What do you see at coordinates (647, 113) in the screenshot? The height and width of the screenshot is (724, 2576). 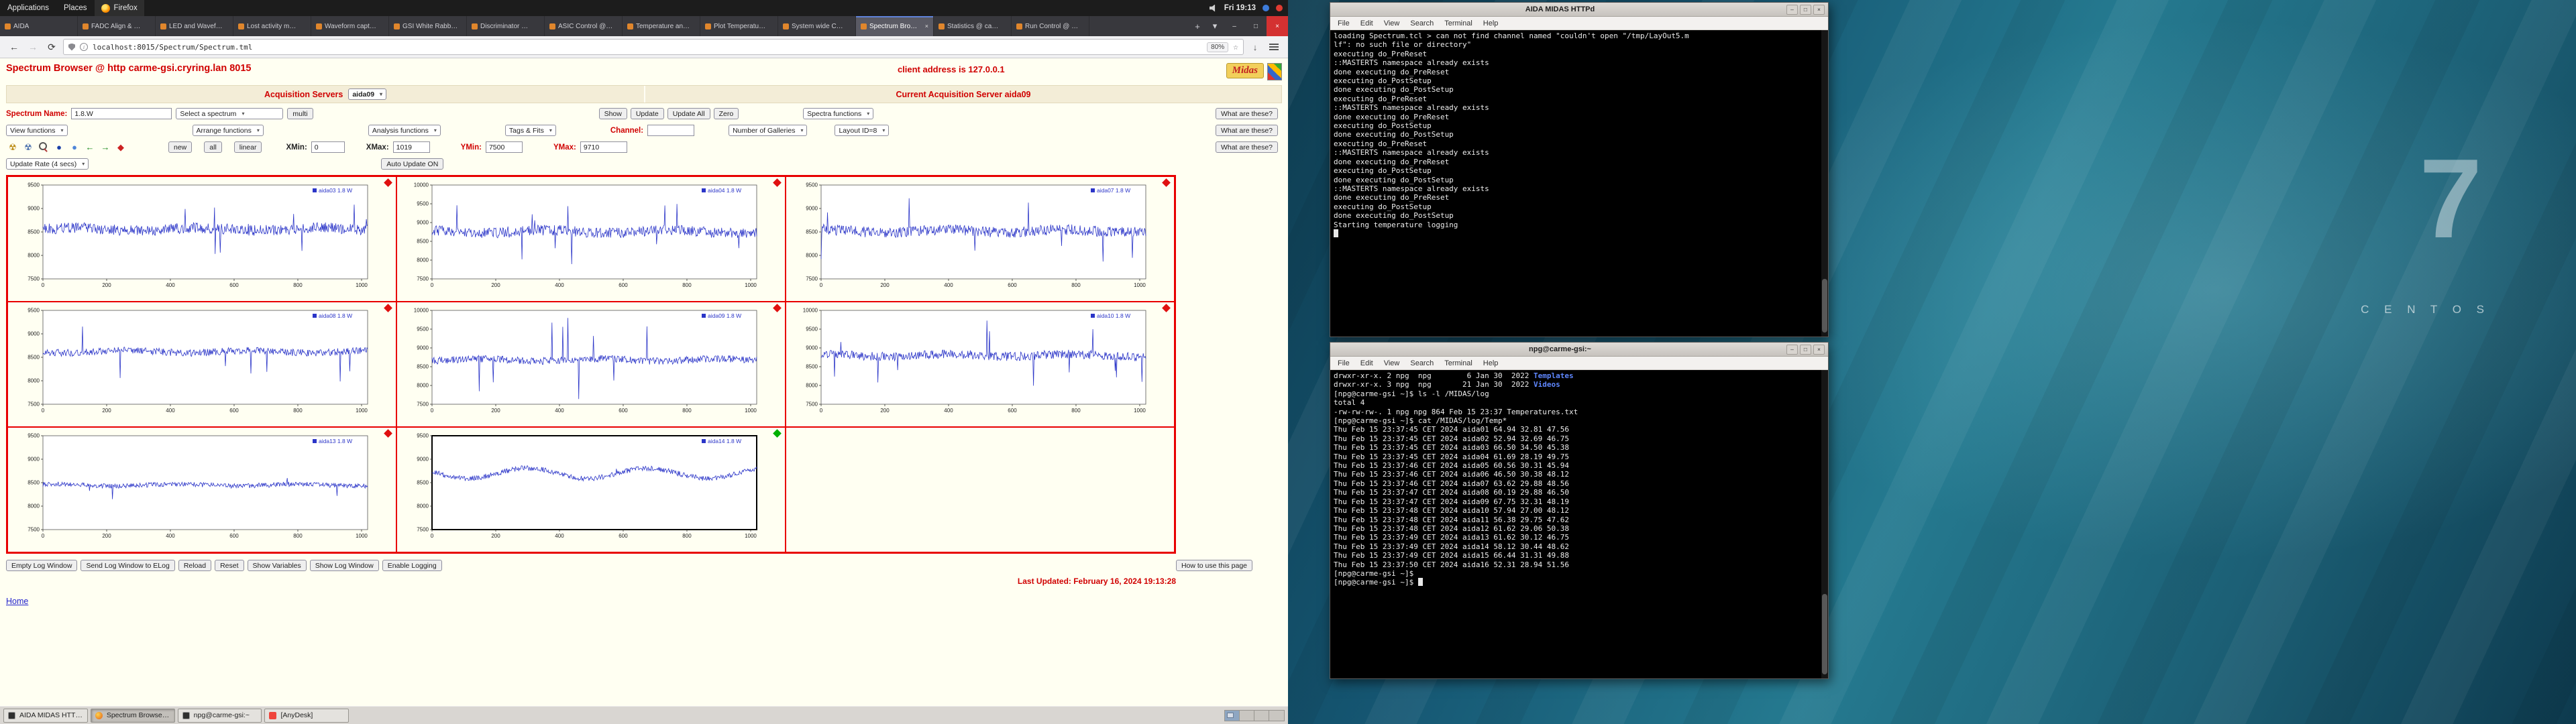 I see `spectrum-action-button: Update` at bounding box center [647, 113].